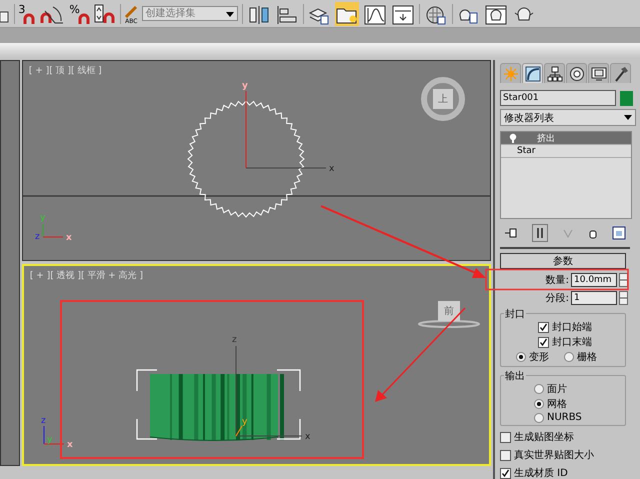 The height and width of the screenshot is (479, 640). I want to click on rollout-header: 参数, so click(563, 261).